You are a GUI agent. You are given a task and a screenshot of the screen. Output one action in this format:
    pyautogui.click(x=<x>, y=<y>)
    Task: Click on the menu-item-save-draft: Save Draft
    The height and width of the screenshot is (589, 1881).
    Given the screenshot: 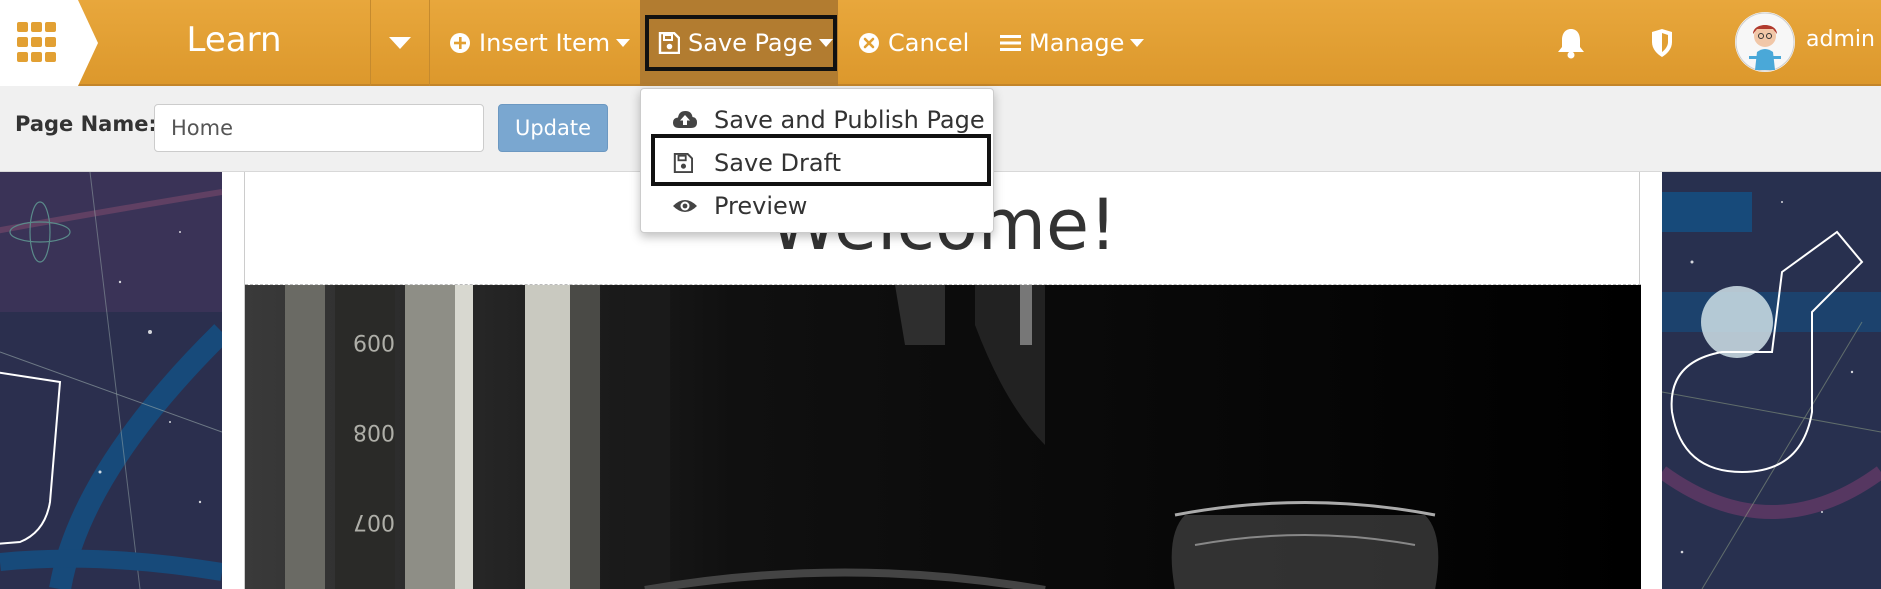 What is the action you would take?
    pyautogui.click(x=818, y=163)
    